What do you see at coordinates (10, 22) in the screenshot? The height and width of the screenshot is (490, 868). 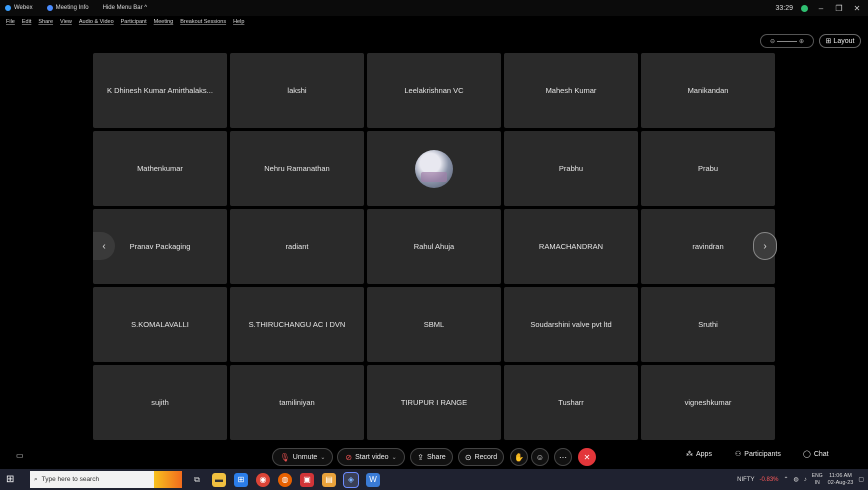 I see `menu-file: File` at bounding box center [10, 22].